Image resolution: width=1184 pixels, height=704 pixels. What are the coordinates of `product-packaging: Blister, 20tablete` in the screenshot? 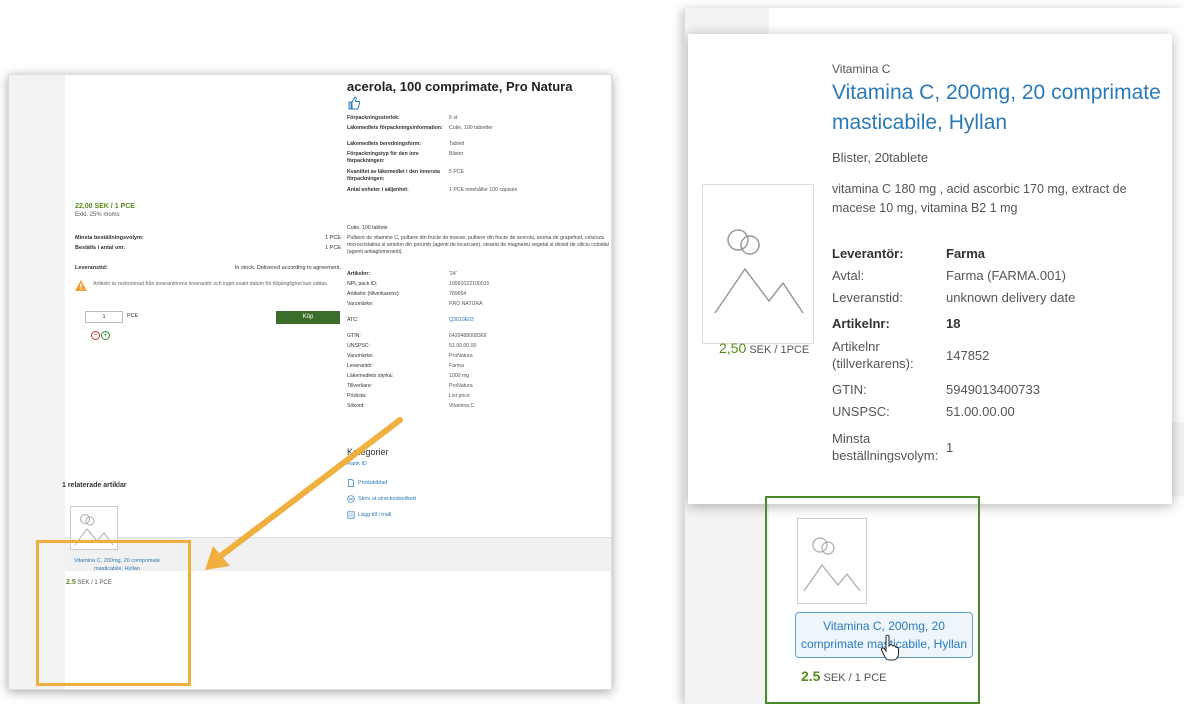 It's located at (880, 157).